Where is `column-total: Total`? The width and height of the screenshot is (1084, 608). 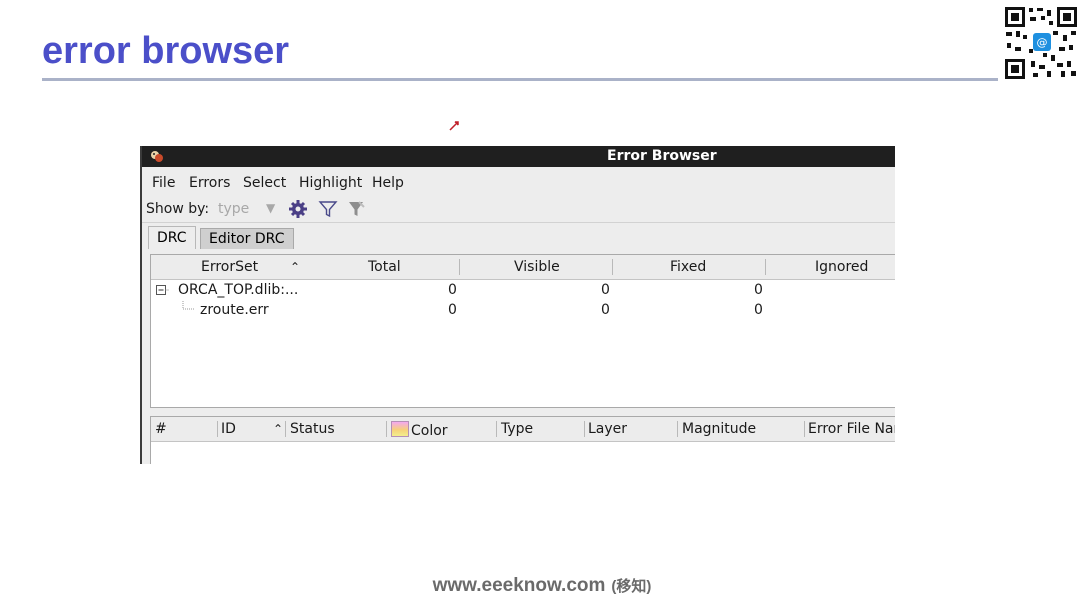 column-total: Total is located at coordinates (384, 267).